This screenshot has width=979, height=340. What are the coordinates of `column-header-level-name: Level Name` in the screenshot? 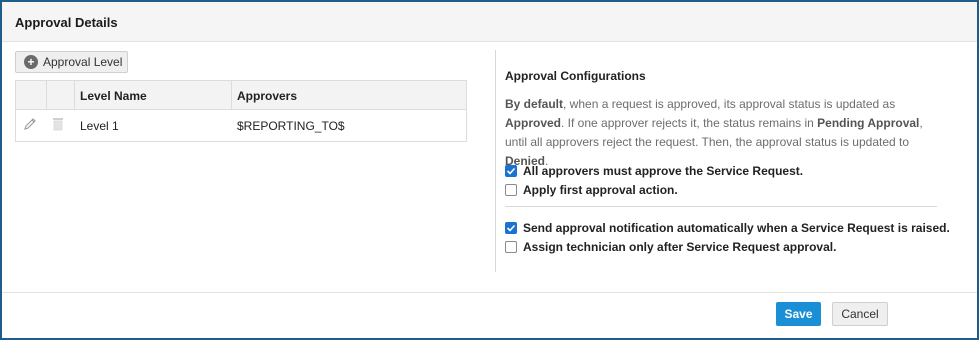 It's located at (113, 96).